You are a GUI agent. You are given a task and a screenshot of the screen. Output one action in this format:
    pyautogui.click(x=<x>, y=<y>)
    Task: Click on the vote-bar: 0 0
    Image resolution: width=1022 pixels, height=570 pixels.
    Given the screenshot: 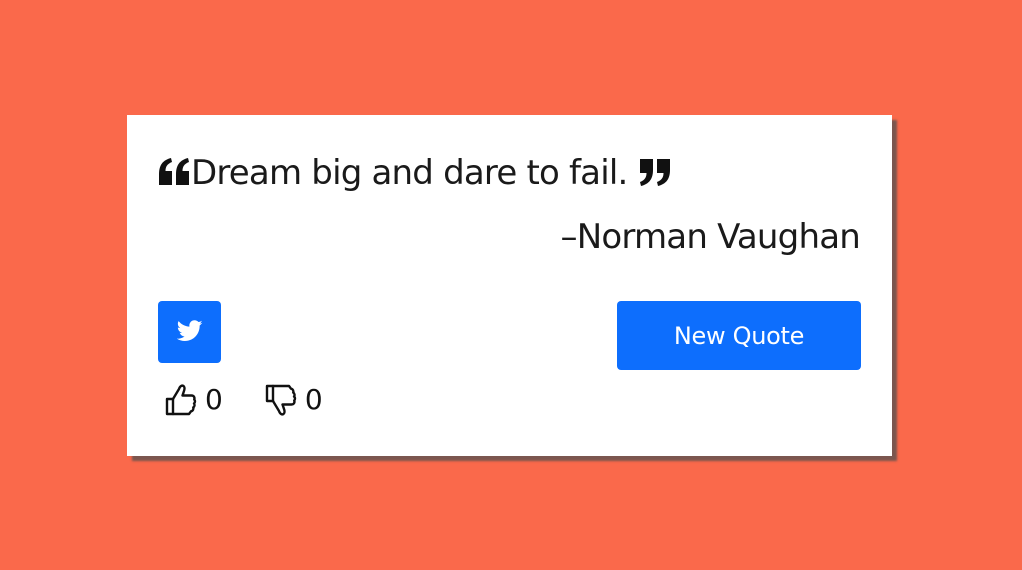 What is the action you would take?
    pyautogui.click(x=244, y=400)
    